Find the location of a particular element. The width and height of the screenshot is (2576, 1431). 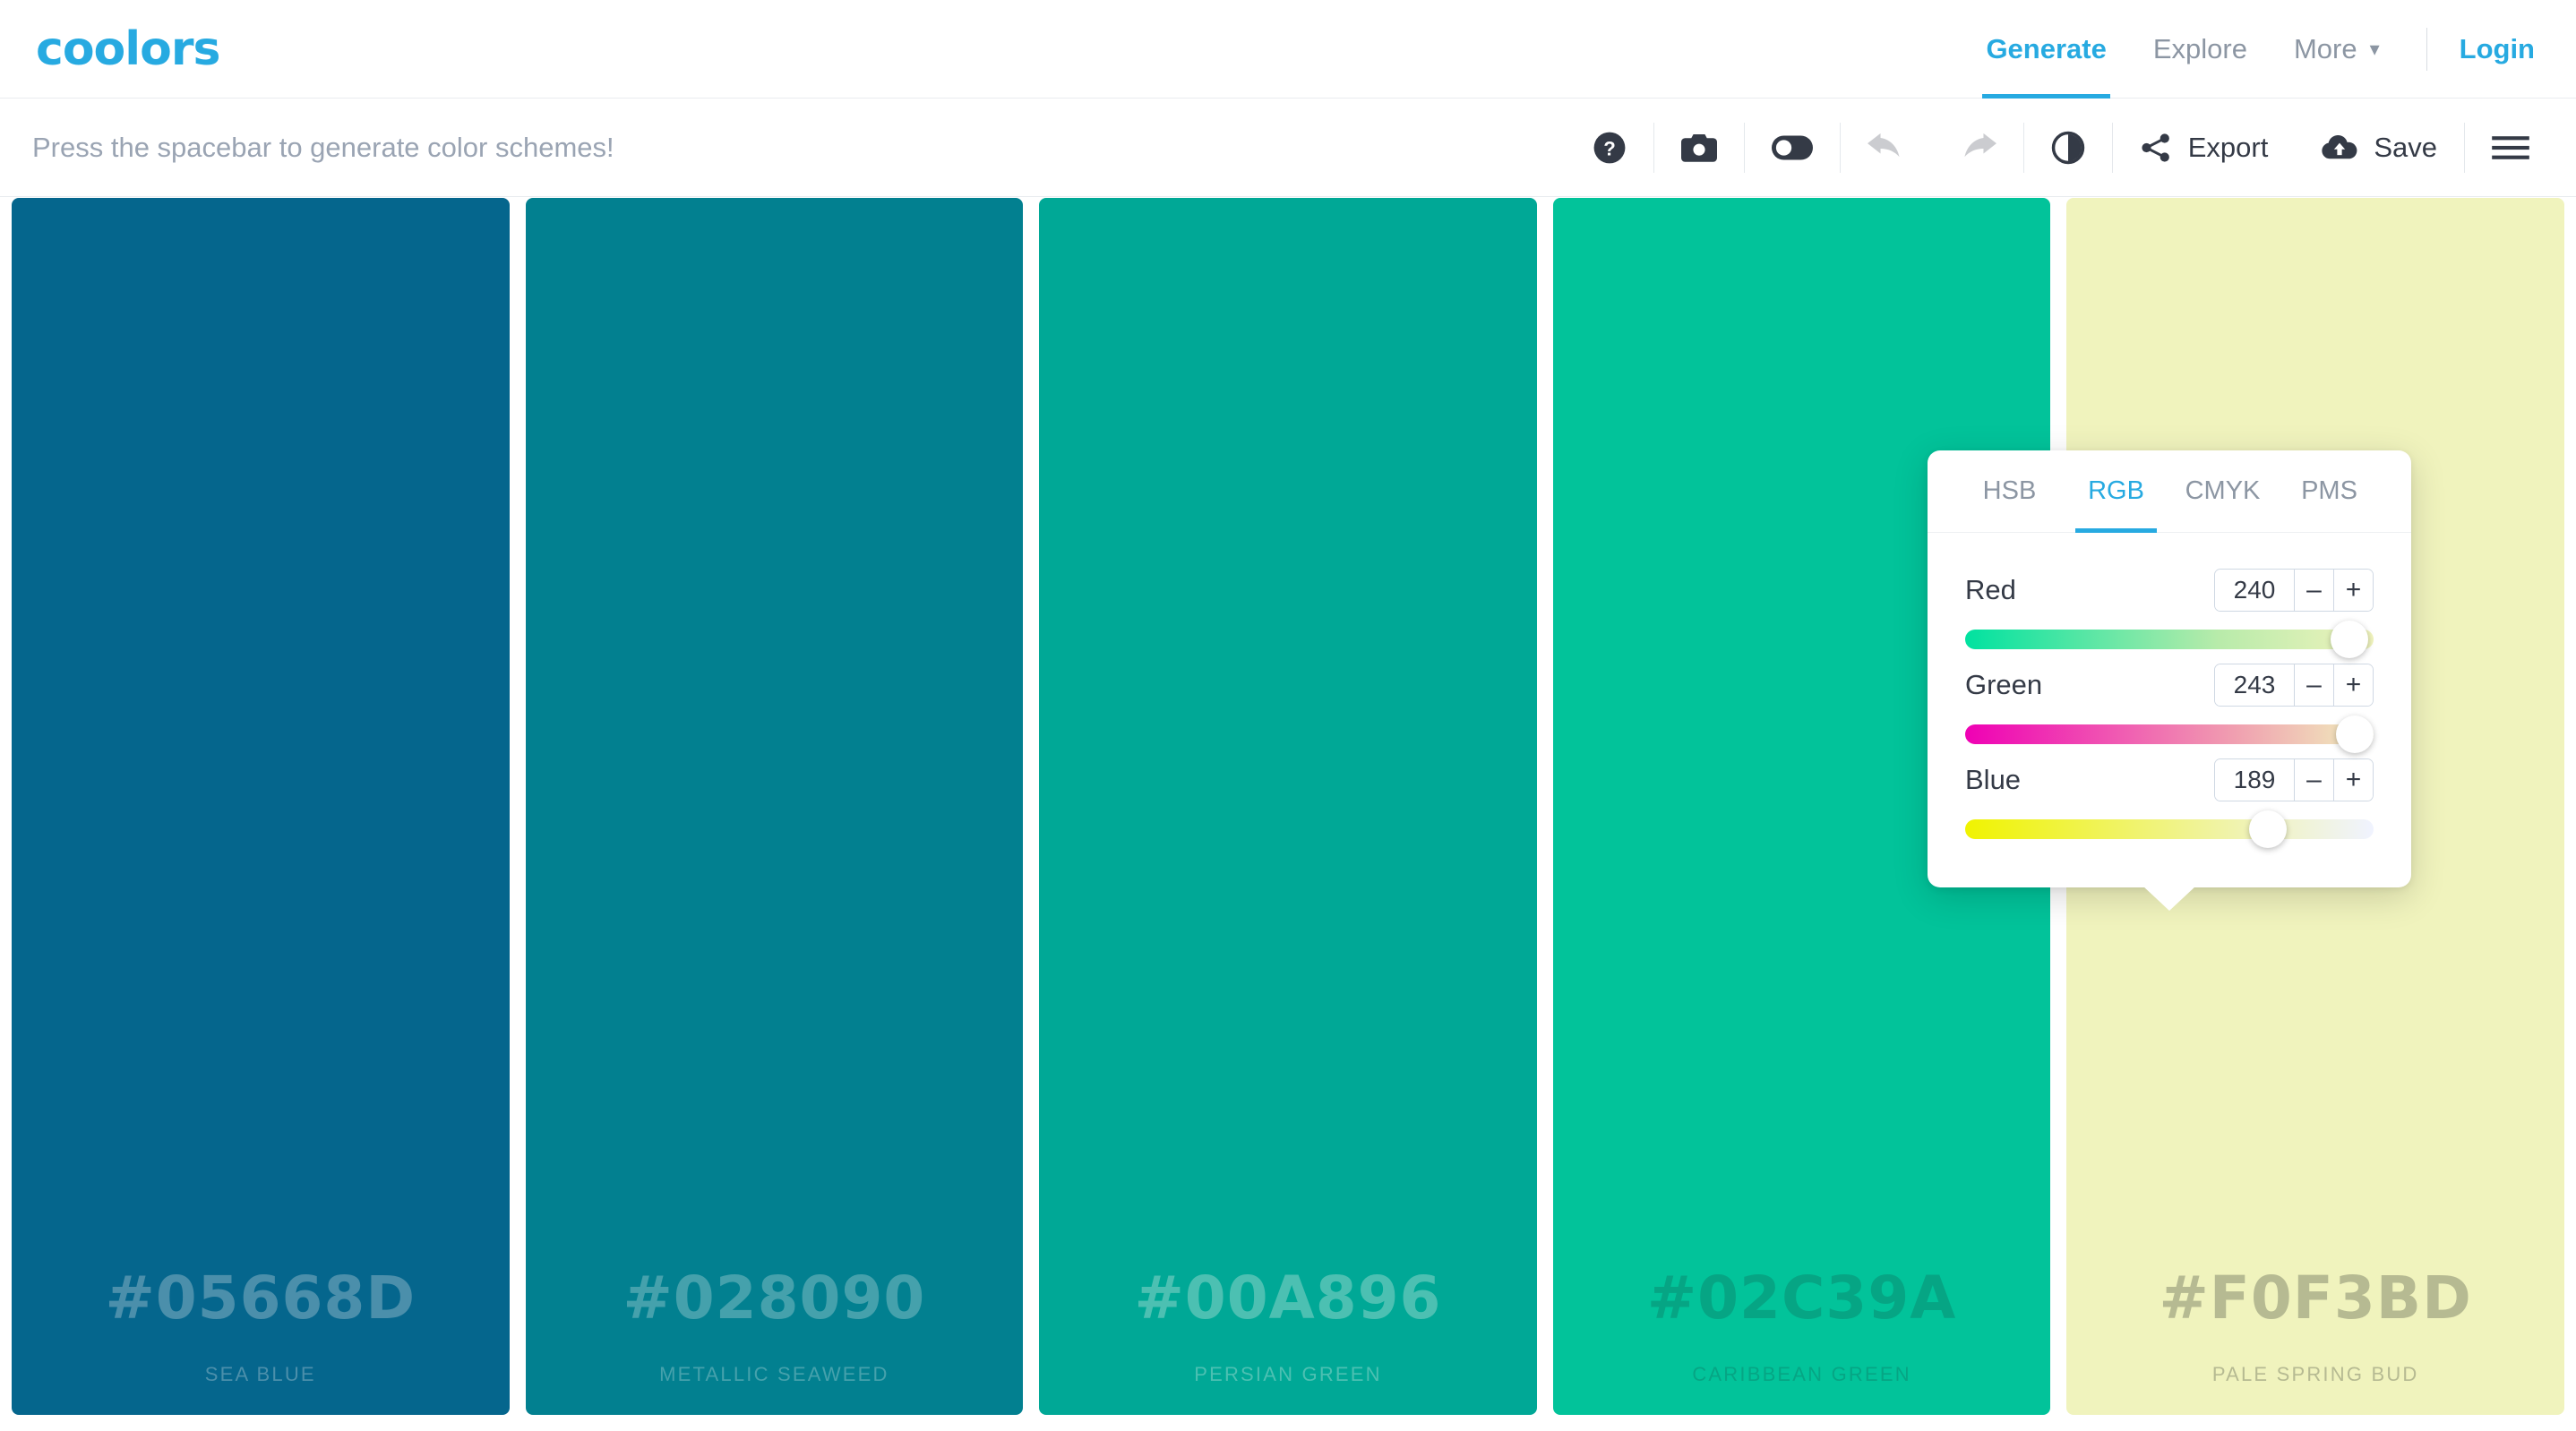

swatch-name: SEA BLUE is located at coordinates (260, 1374).